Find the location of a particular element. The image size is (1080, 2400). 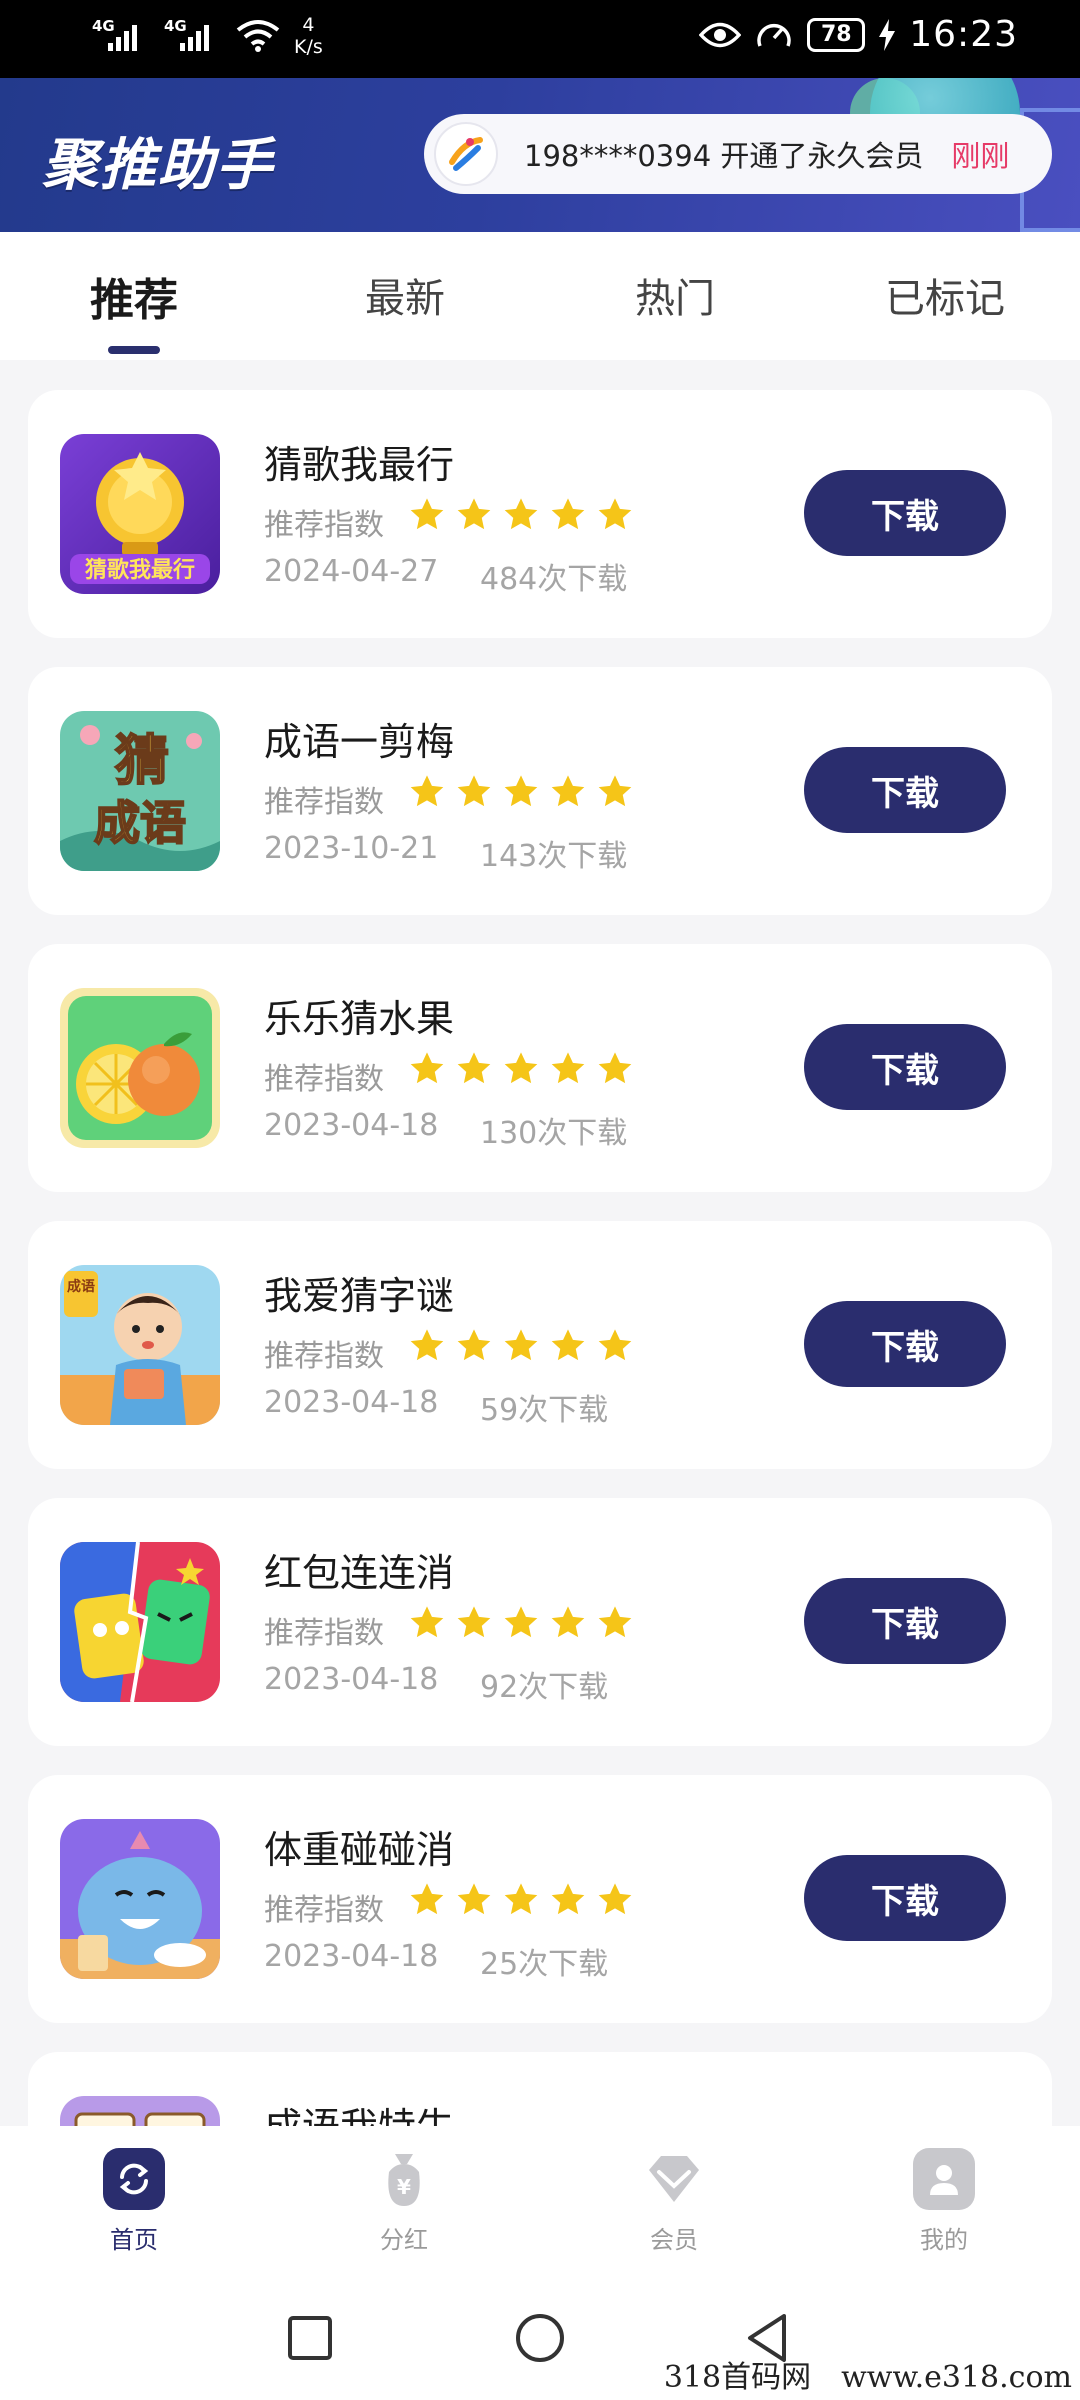

svg-text: 猜 is located at coordinates (142, 760).